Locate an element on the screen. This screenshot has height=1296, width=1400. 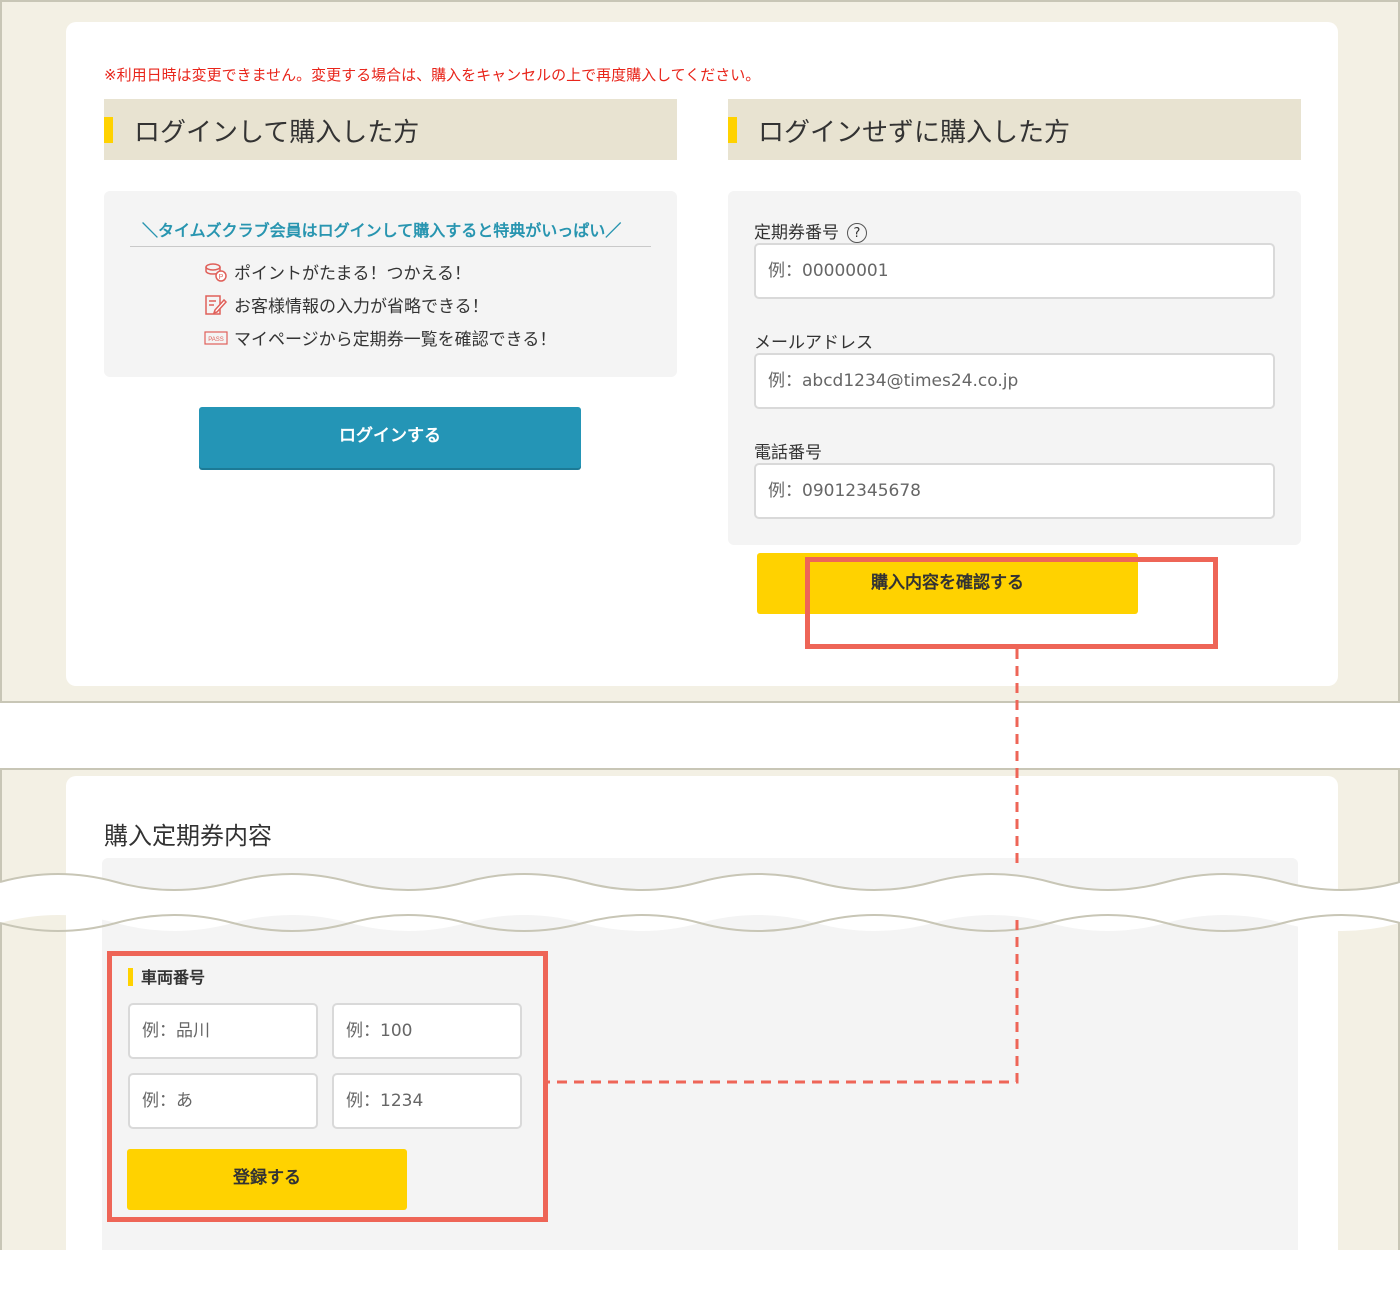
dashed-connector-line is located at coordinates (783, 866).